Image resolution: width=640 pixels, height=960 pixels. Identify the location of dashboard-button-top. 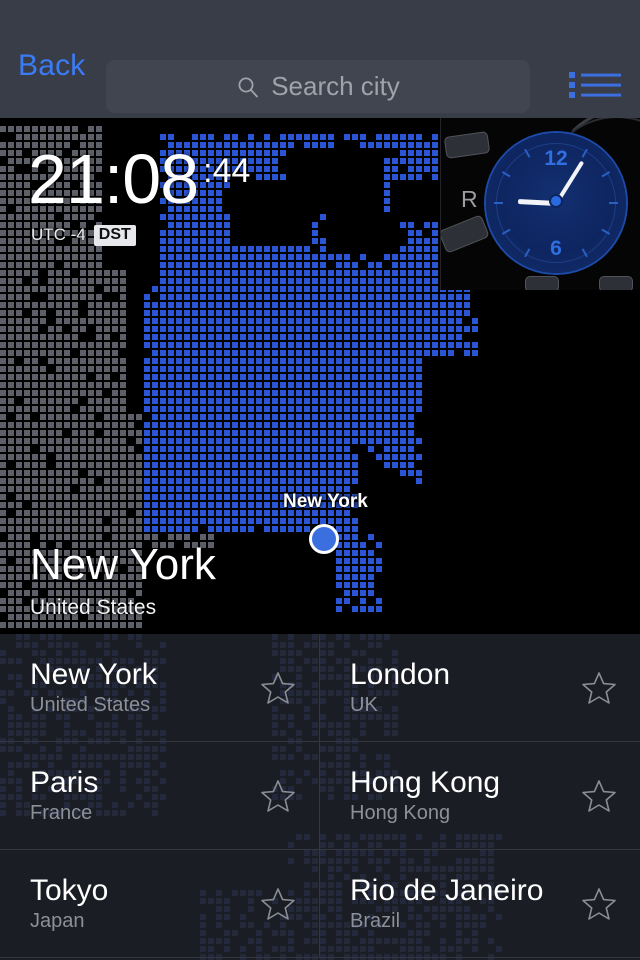
(467, 145).